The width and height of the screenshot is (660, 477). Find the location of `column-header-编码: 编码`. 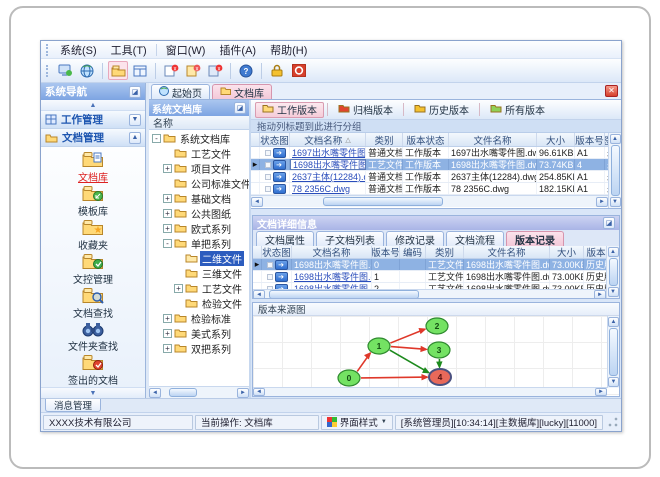

column-header-编码: 编码 is located at coordinates (413, 252).